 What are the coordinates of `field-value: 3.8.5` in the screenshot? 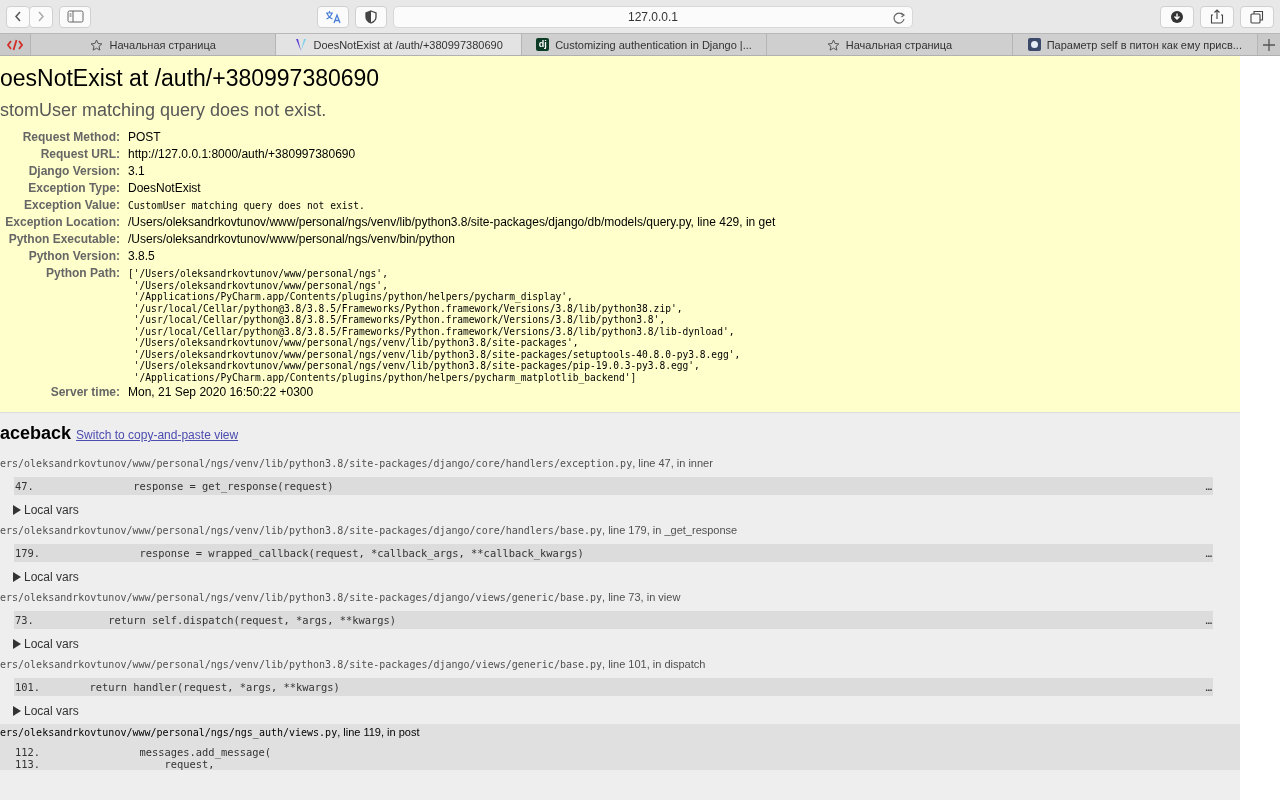 It's located at (141, 256).